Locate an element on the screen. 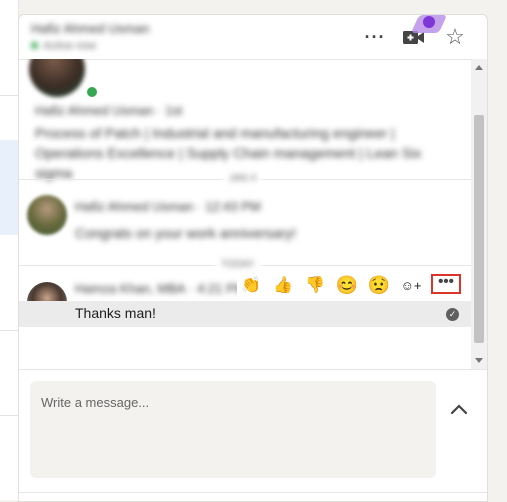  star-outline-icon: ☆ is located at coordinates (455, 36).